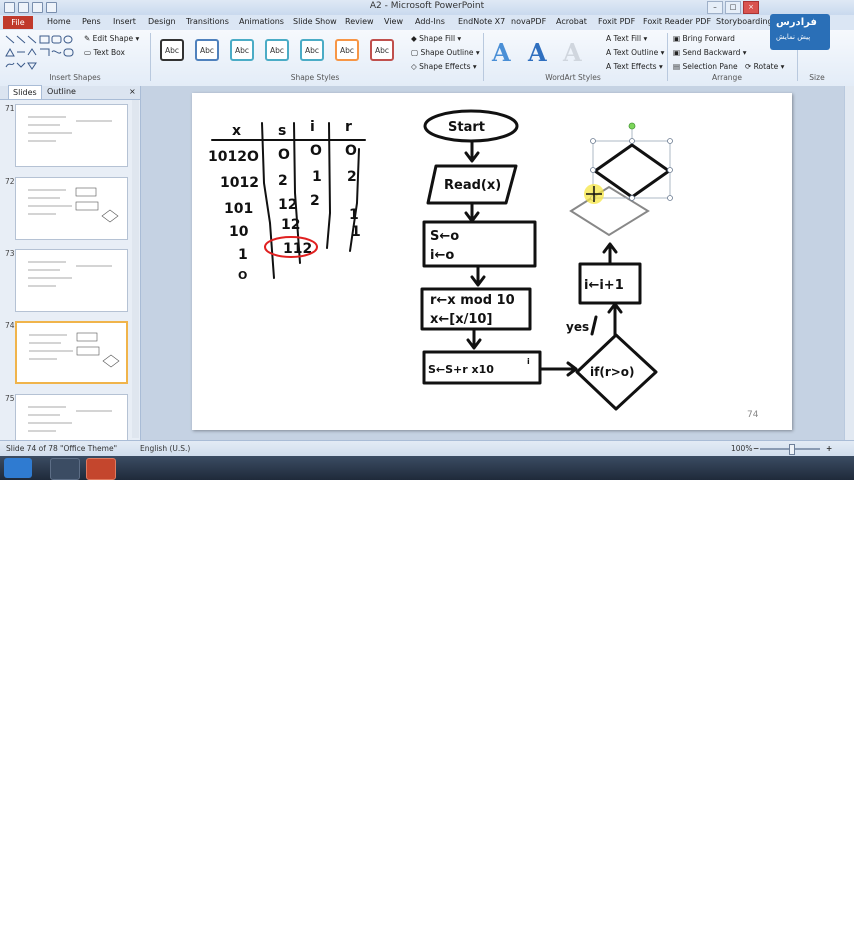 This screenshot has height=928, width=854. Describe the element at coordinates (236, 131) in the screenshot. I see `table-header-x: x` at that location.